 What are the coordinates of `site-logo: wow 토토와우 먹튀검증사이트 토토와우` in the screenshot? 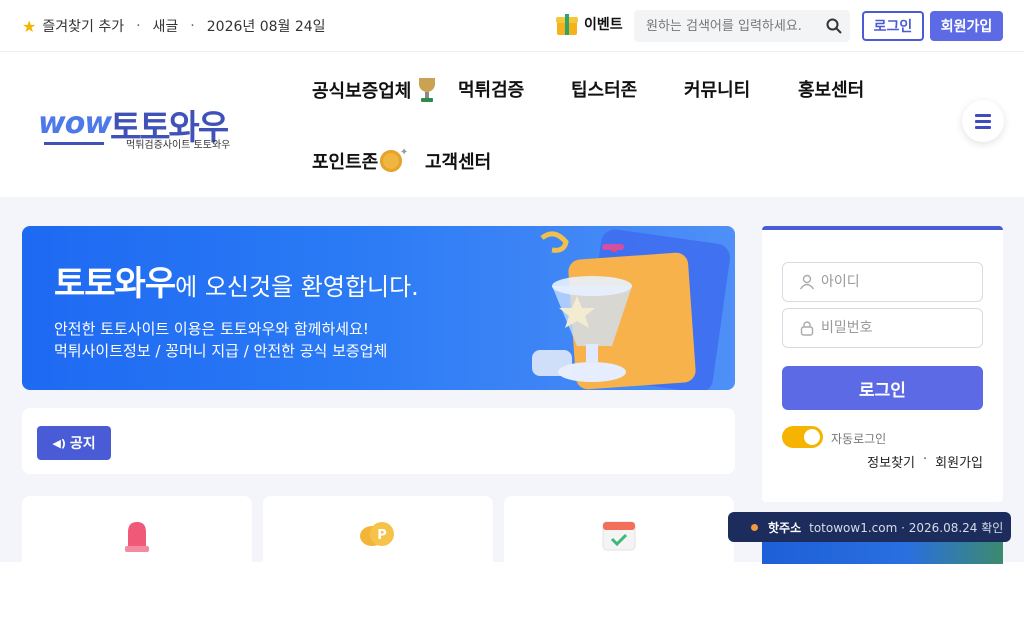 It's located at (148, 130).